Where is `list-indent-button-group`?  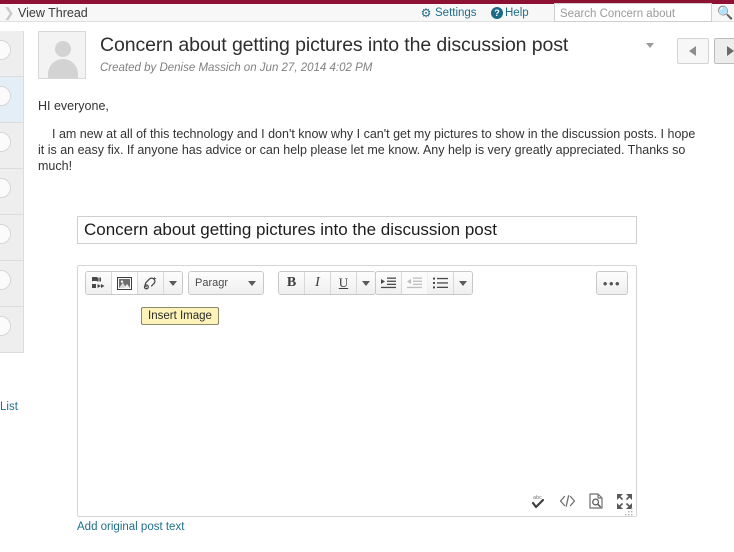 list-indent-button-group is located at coordinates (424, 283).